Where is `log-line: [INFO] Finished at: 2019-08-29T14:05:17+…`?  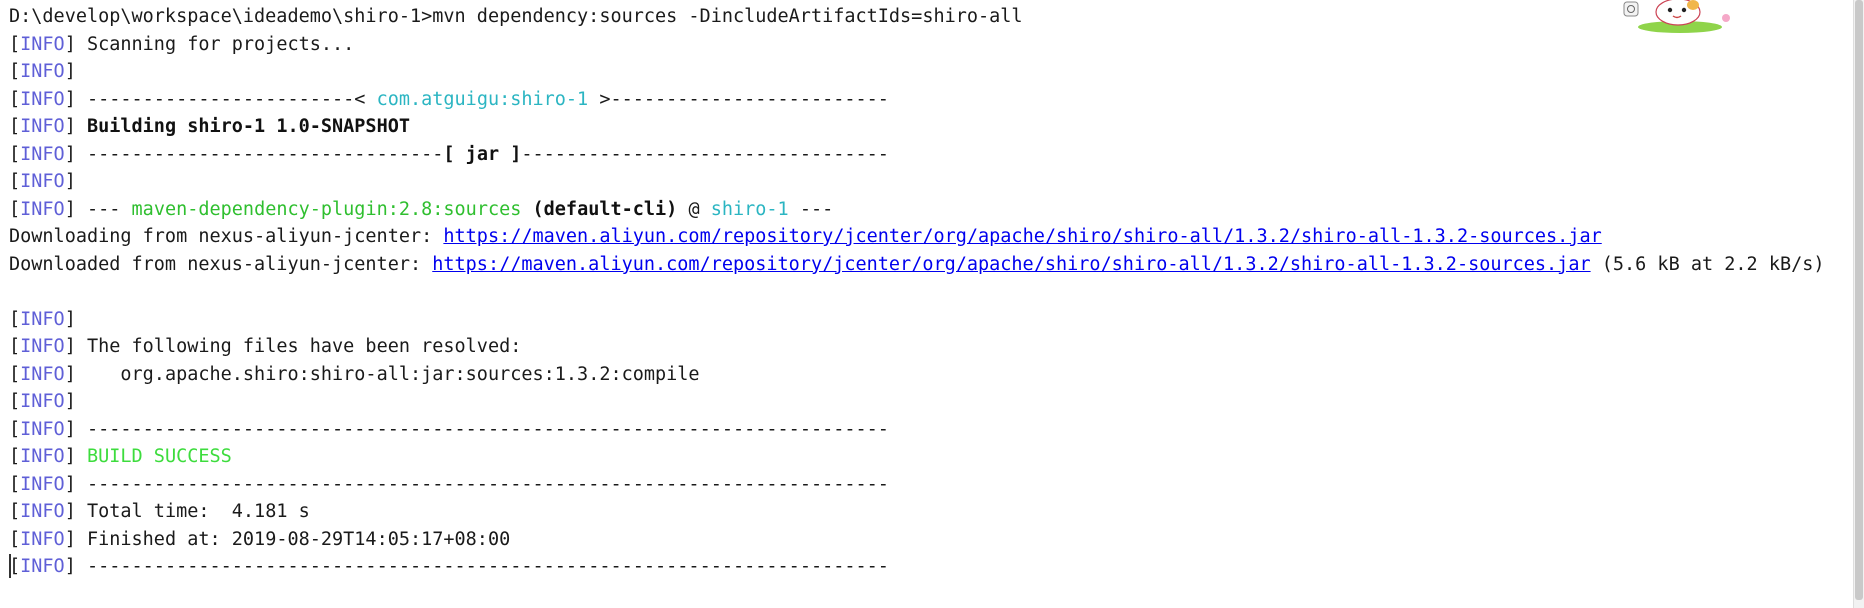
log-line: [INFO] Finished at: 2019-08-29T14:05:17+… is located at coordinates (930, 540).